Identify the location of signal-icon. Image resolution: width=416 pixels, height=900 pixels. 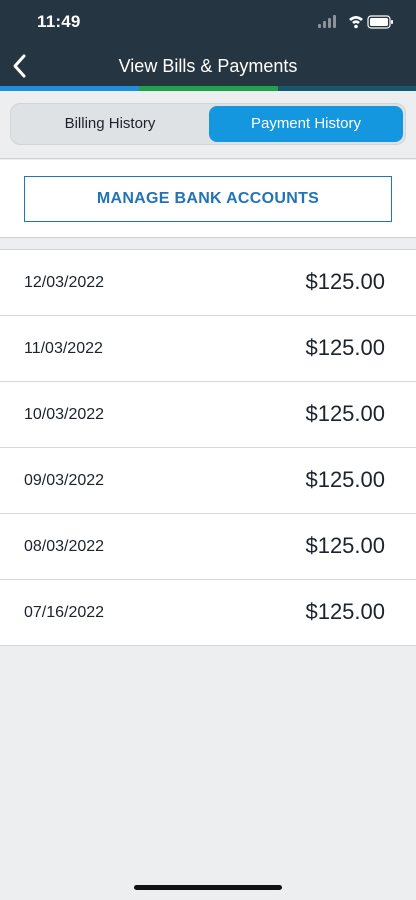
(327, 21).